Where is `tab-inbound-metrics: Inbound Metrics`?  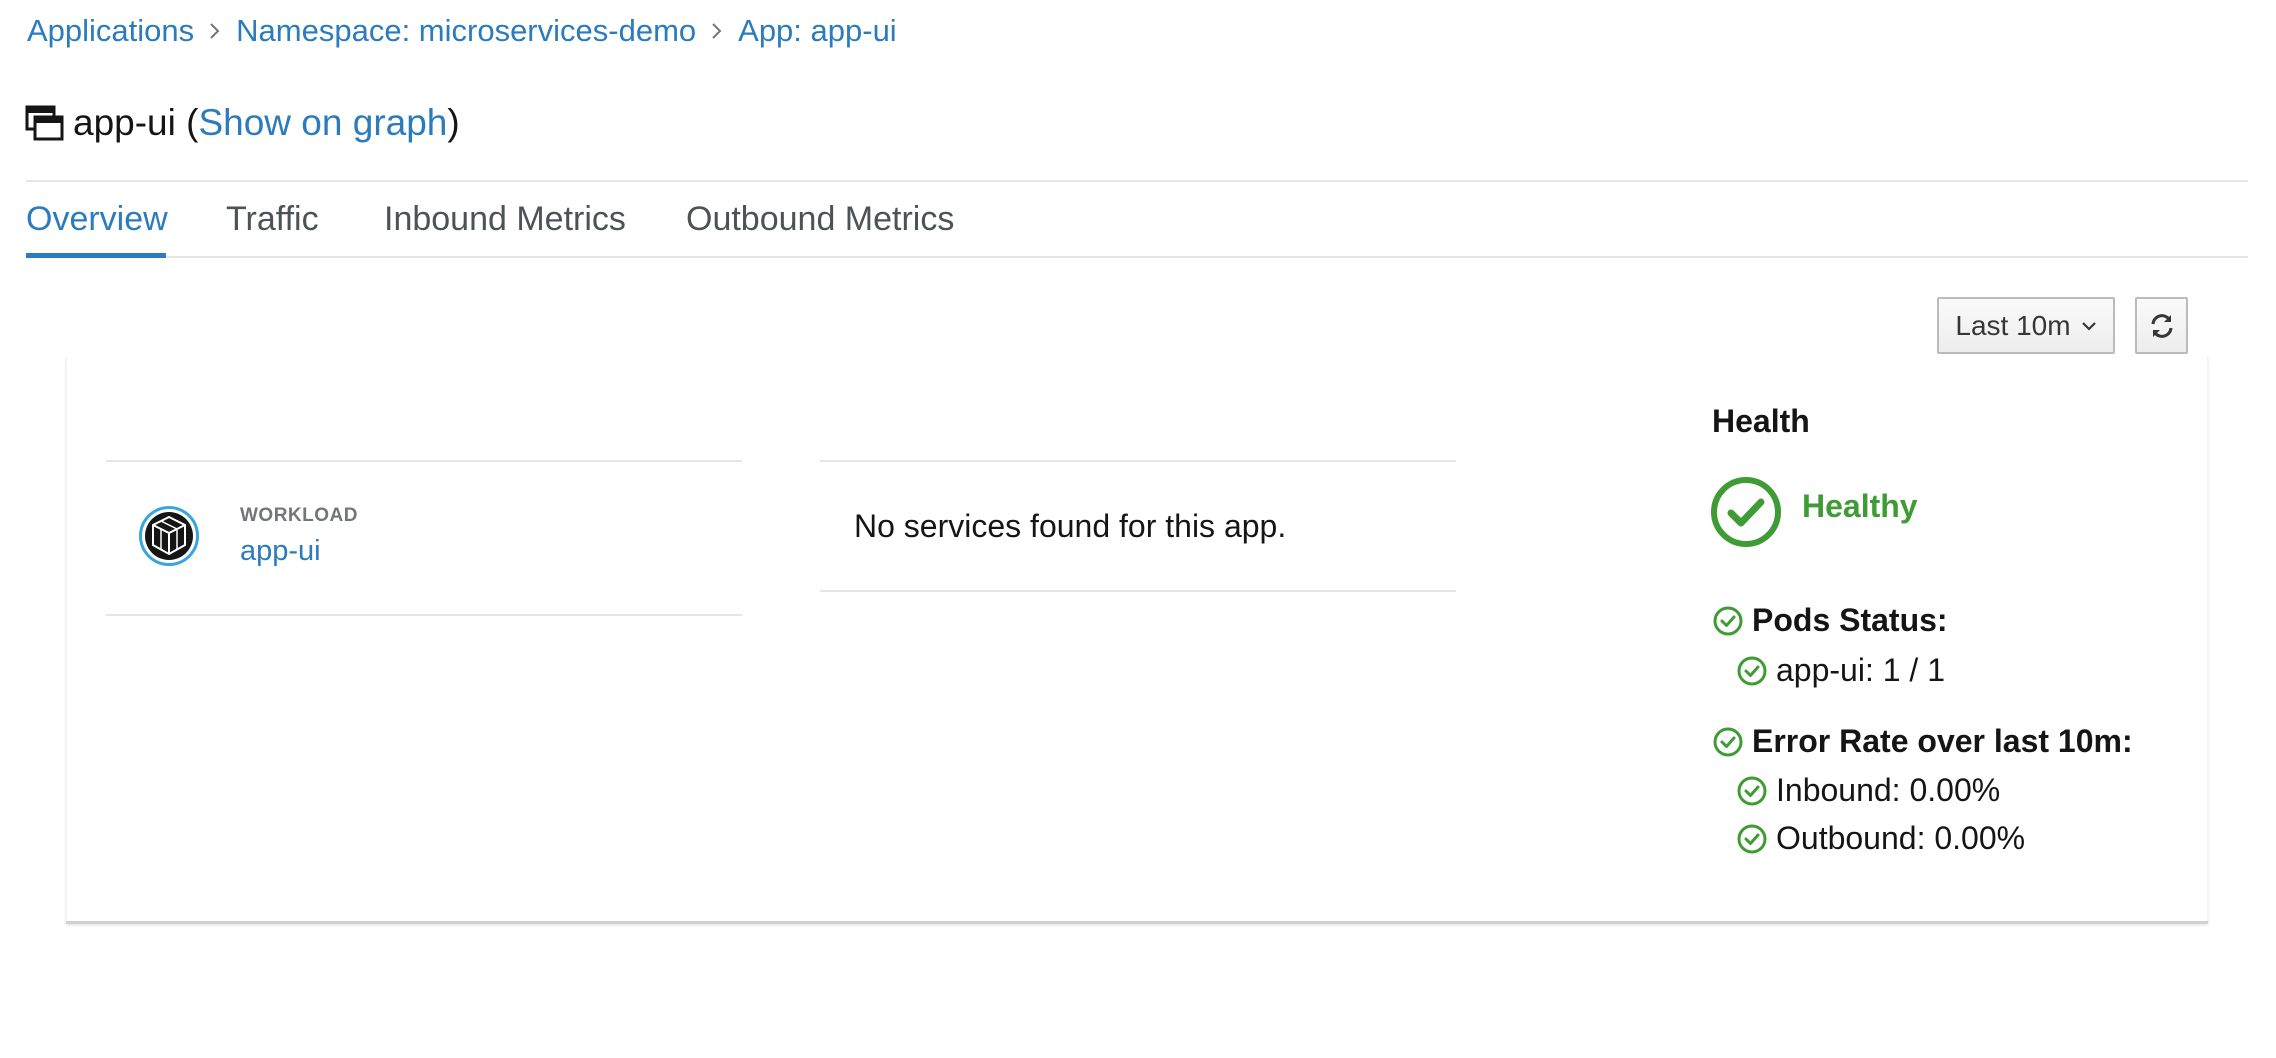
tab-inbound-metrics: Inbound Metrics is located at coordinates (505, 219).